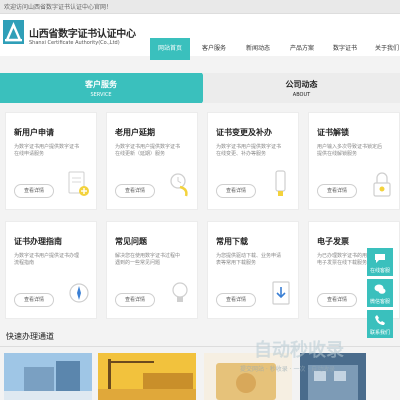 Image resolution: width=400 pixels, height=400 pixels. Describe the element at coordinates (135, 132) in the screenshot. I see `card-title: 老用户延期` at that location.